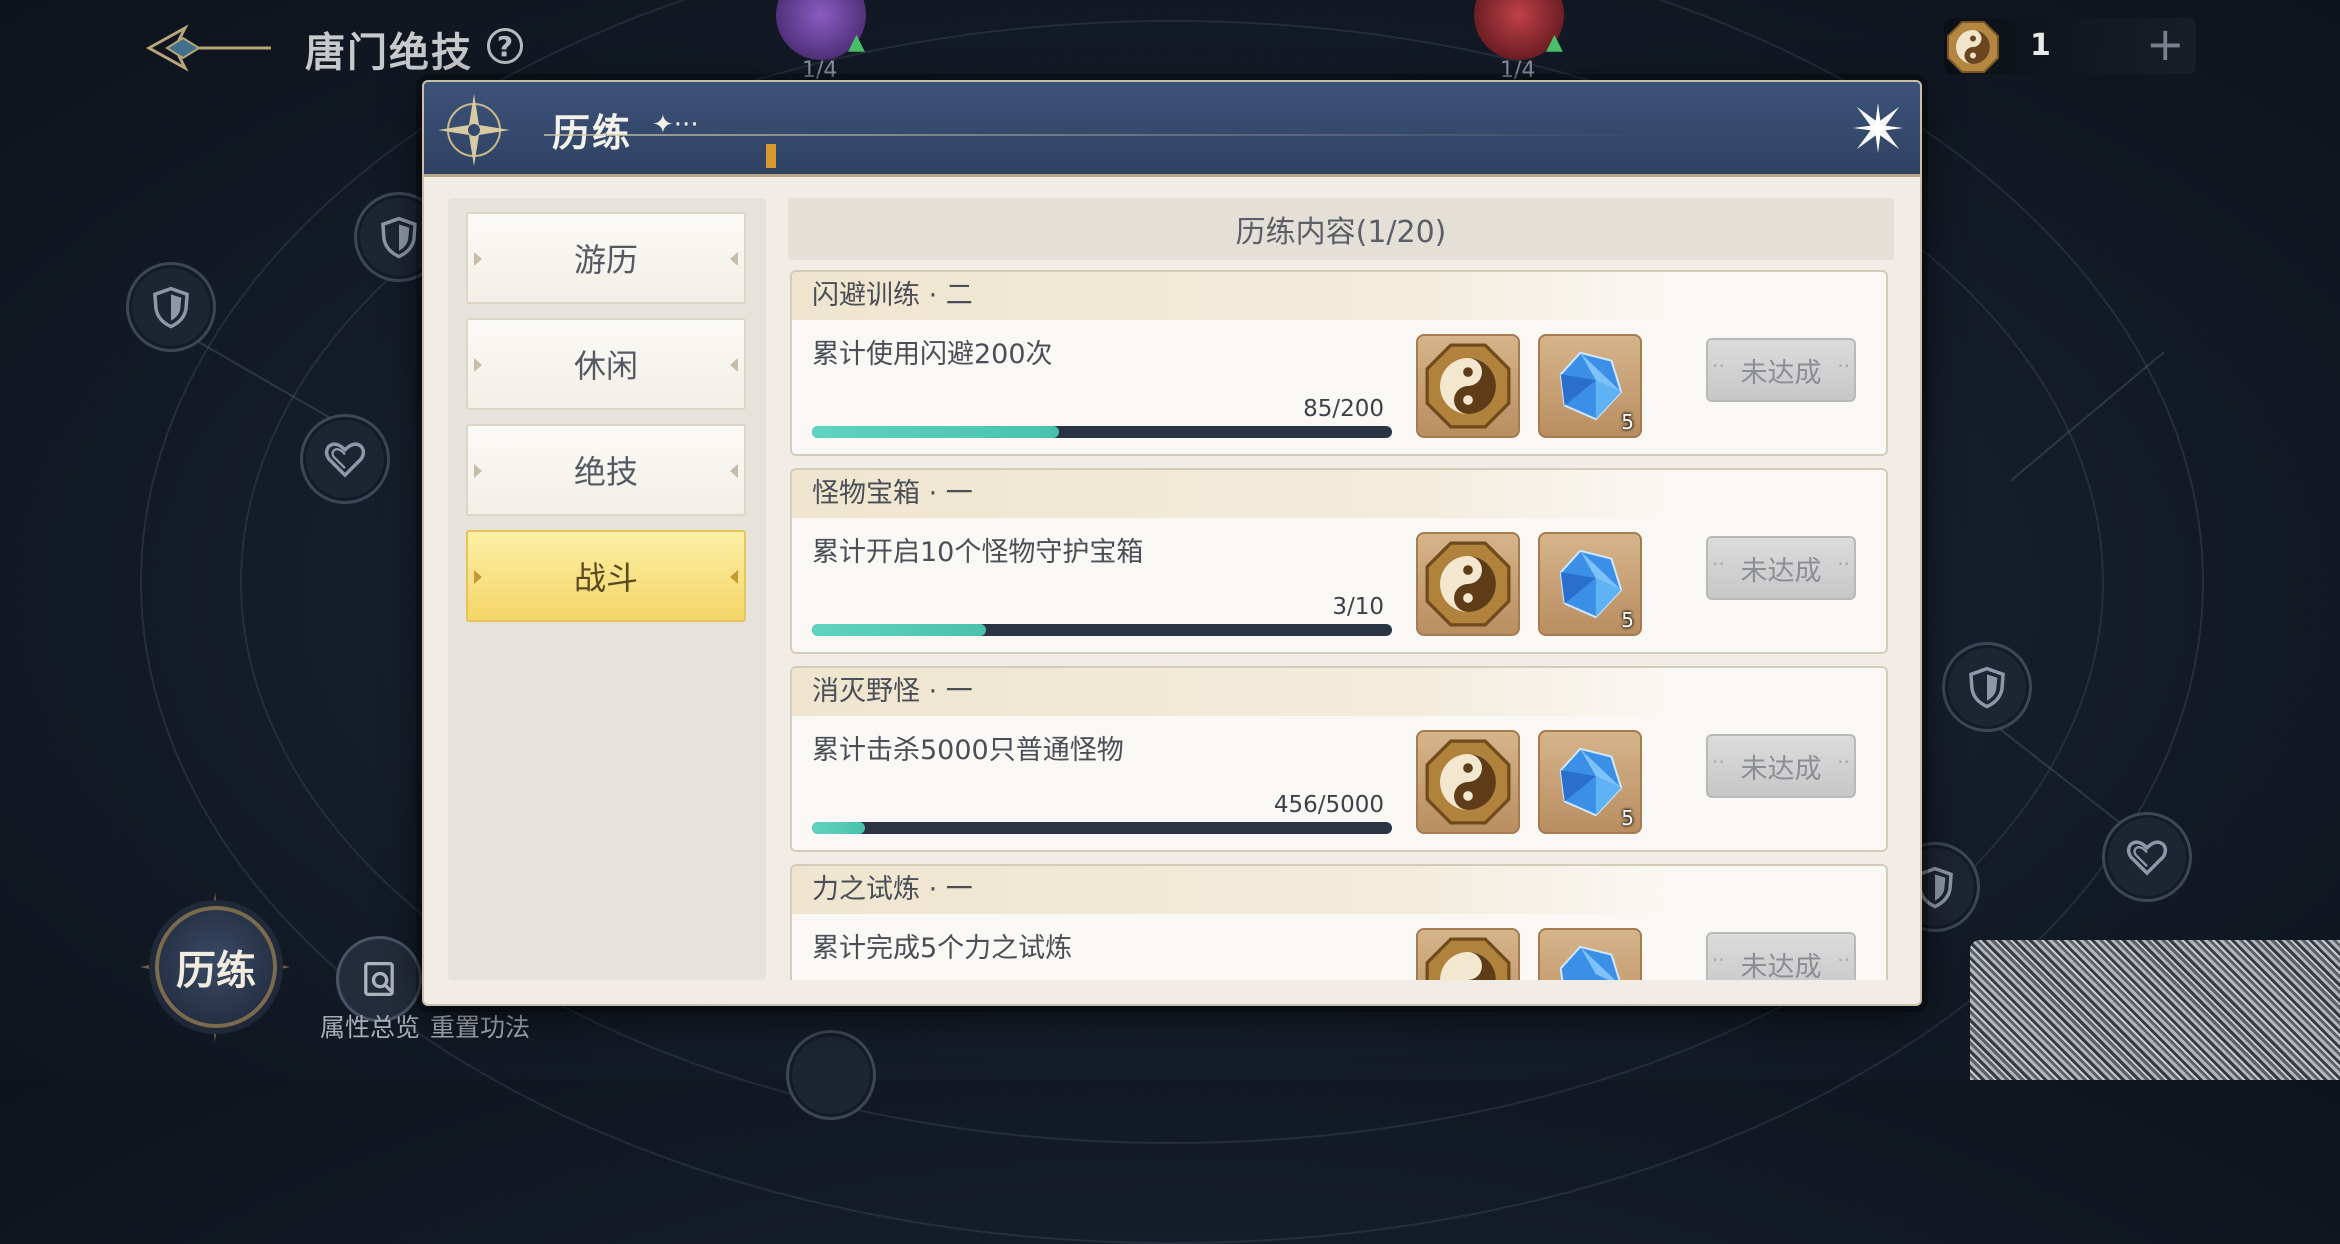 The width and height of the screenshot is (2340, 1244). Describe the element at coordinates (1232, 692) in the screenshot. I see `task-title: 消灭野怪 · 一` at that location.